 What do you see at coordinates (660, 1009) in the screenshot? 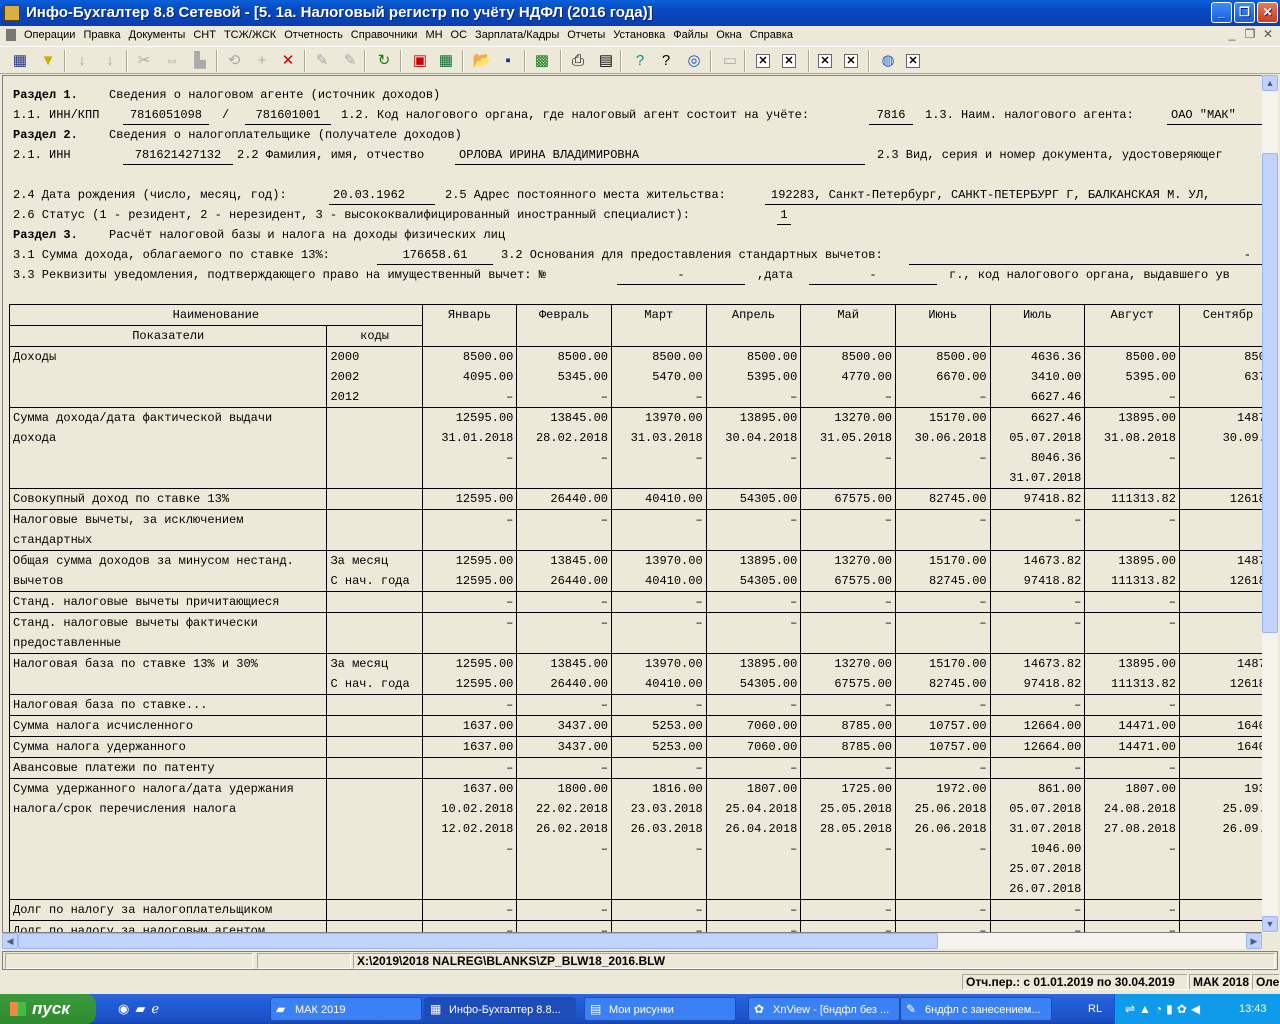
I see `taskbar-button: ▤ Мои рисунки` at bounding box center [660, 1009].